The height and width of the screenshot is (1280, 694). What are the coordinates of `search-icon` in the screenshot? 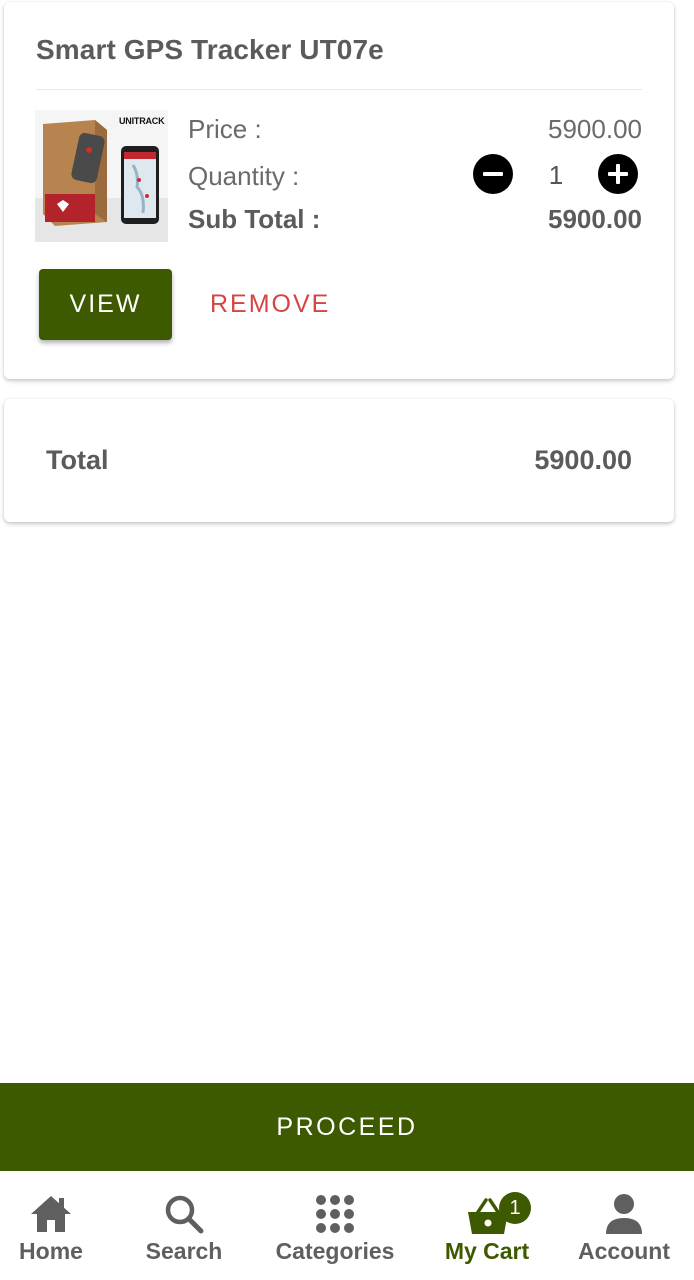 It's located at (184, 1214).